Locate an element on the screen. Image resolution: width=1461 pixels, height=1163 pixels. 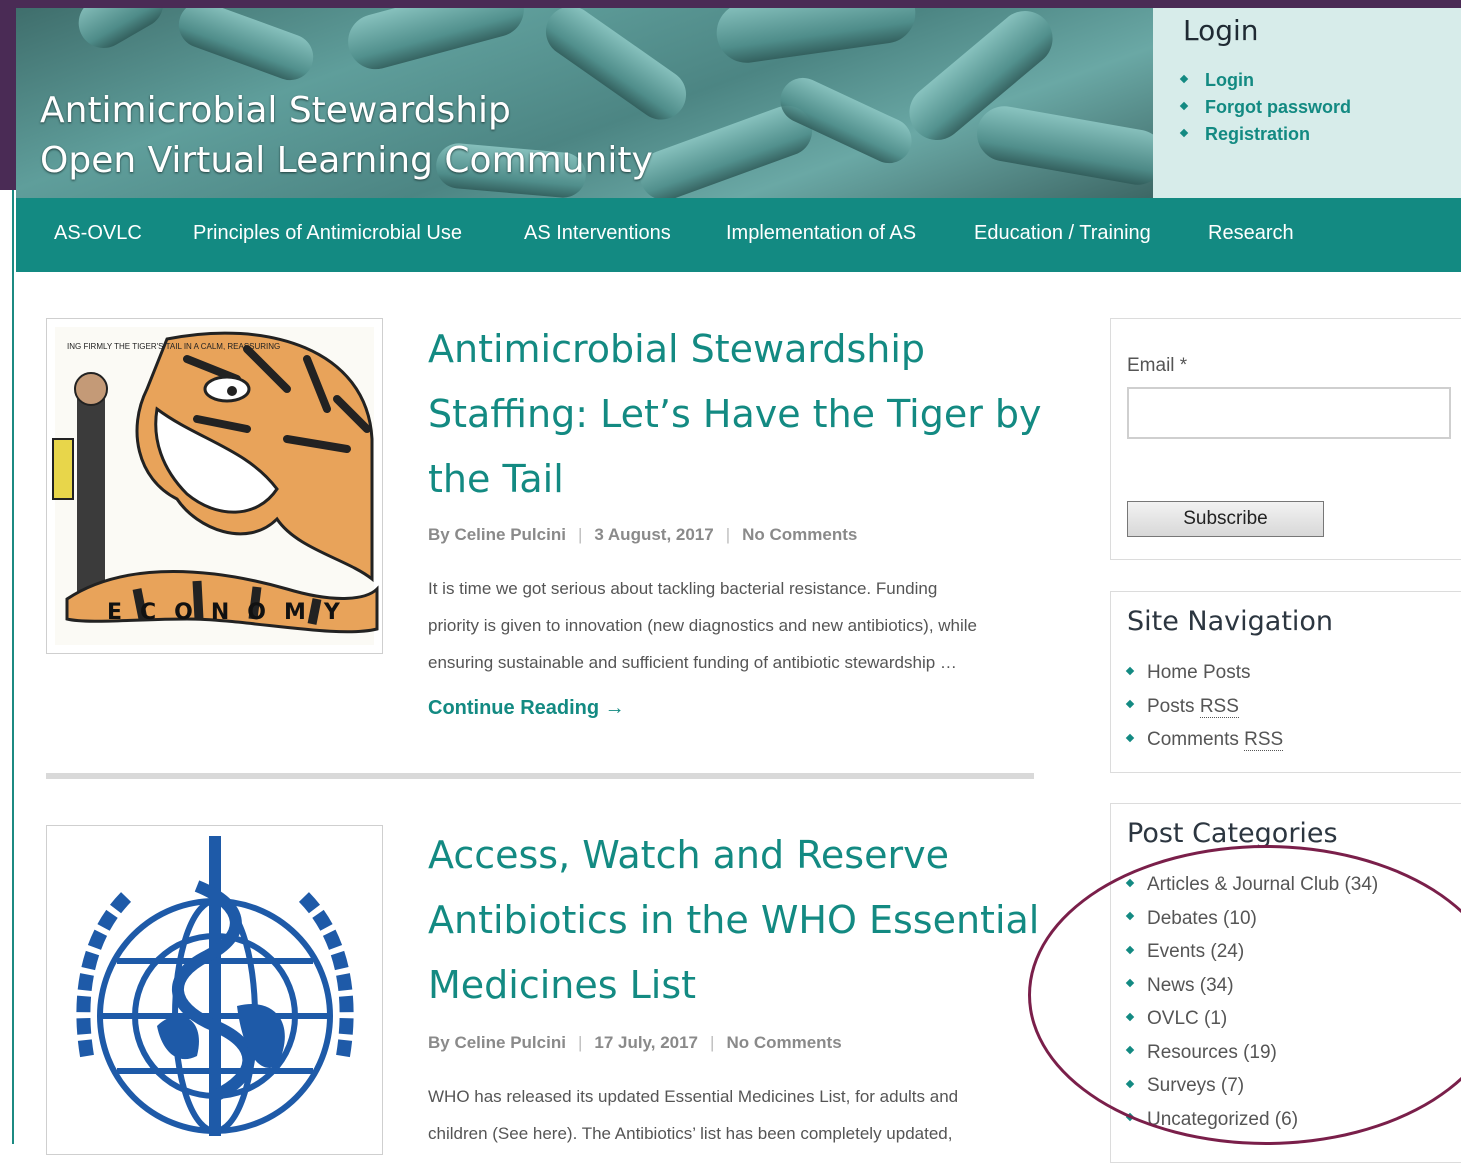
nav-item-education-training: Education / Training is located at coordinates (1062, 233).